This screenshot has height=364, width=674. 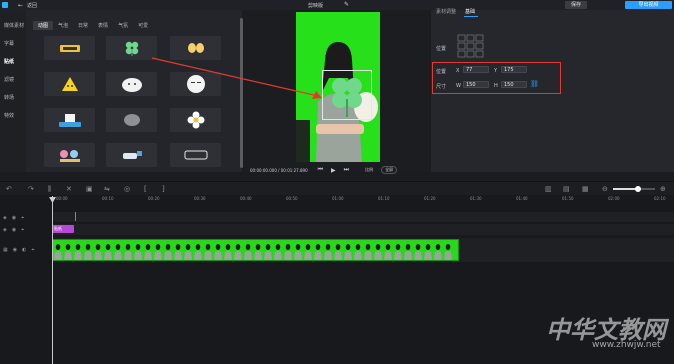 I want to click on highlight-box, so click(x=496, y=78).